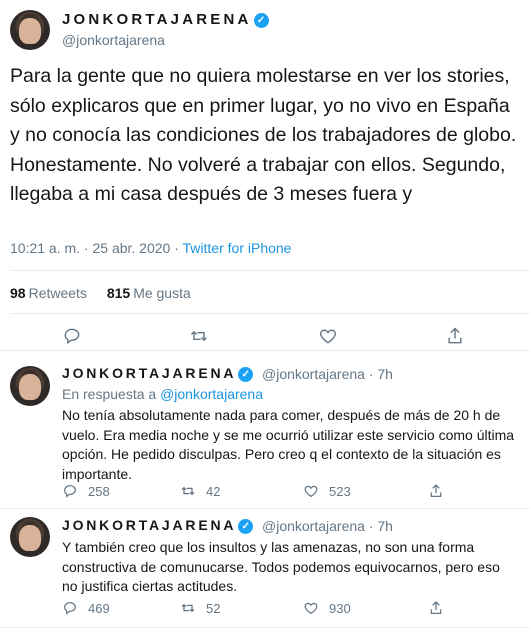  I want to click on retweet-action: 42, so click(200, 491).